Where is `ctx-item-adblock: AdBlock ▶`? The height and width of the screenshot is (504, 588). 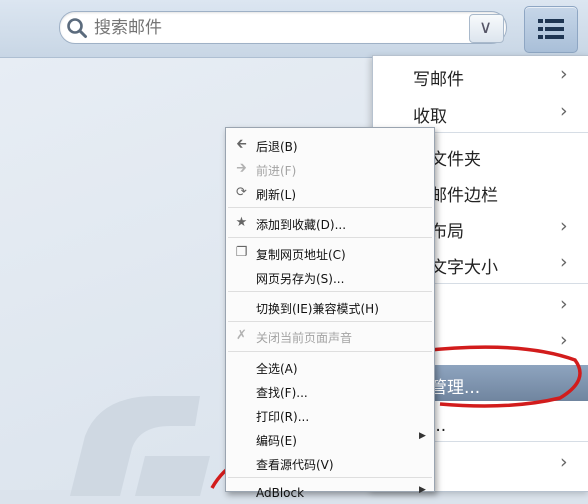
ctx-item-adblock: AdBlock ▶ is located at coordinates (330, 492).